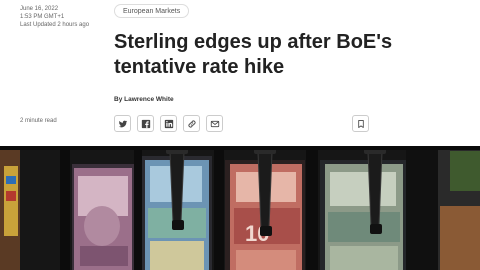 The width and height of the screenshot is (480, 270). I want to click on share-bar, so click(168, 123).